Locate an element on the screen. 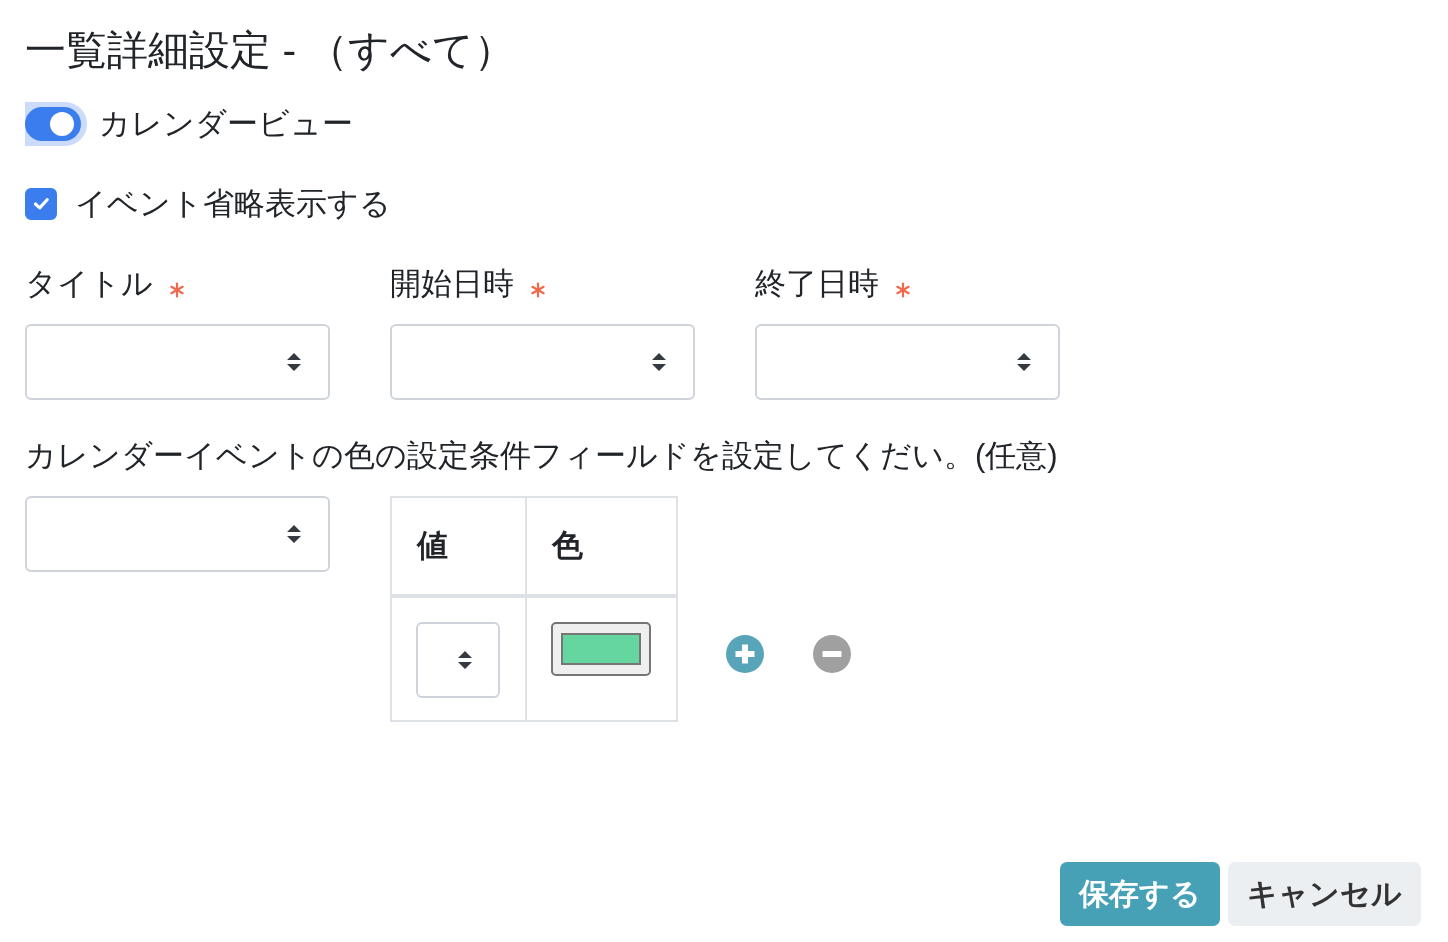  field-label: タイトル is located at coordinates (89, 284).